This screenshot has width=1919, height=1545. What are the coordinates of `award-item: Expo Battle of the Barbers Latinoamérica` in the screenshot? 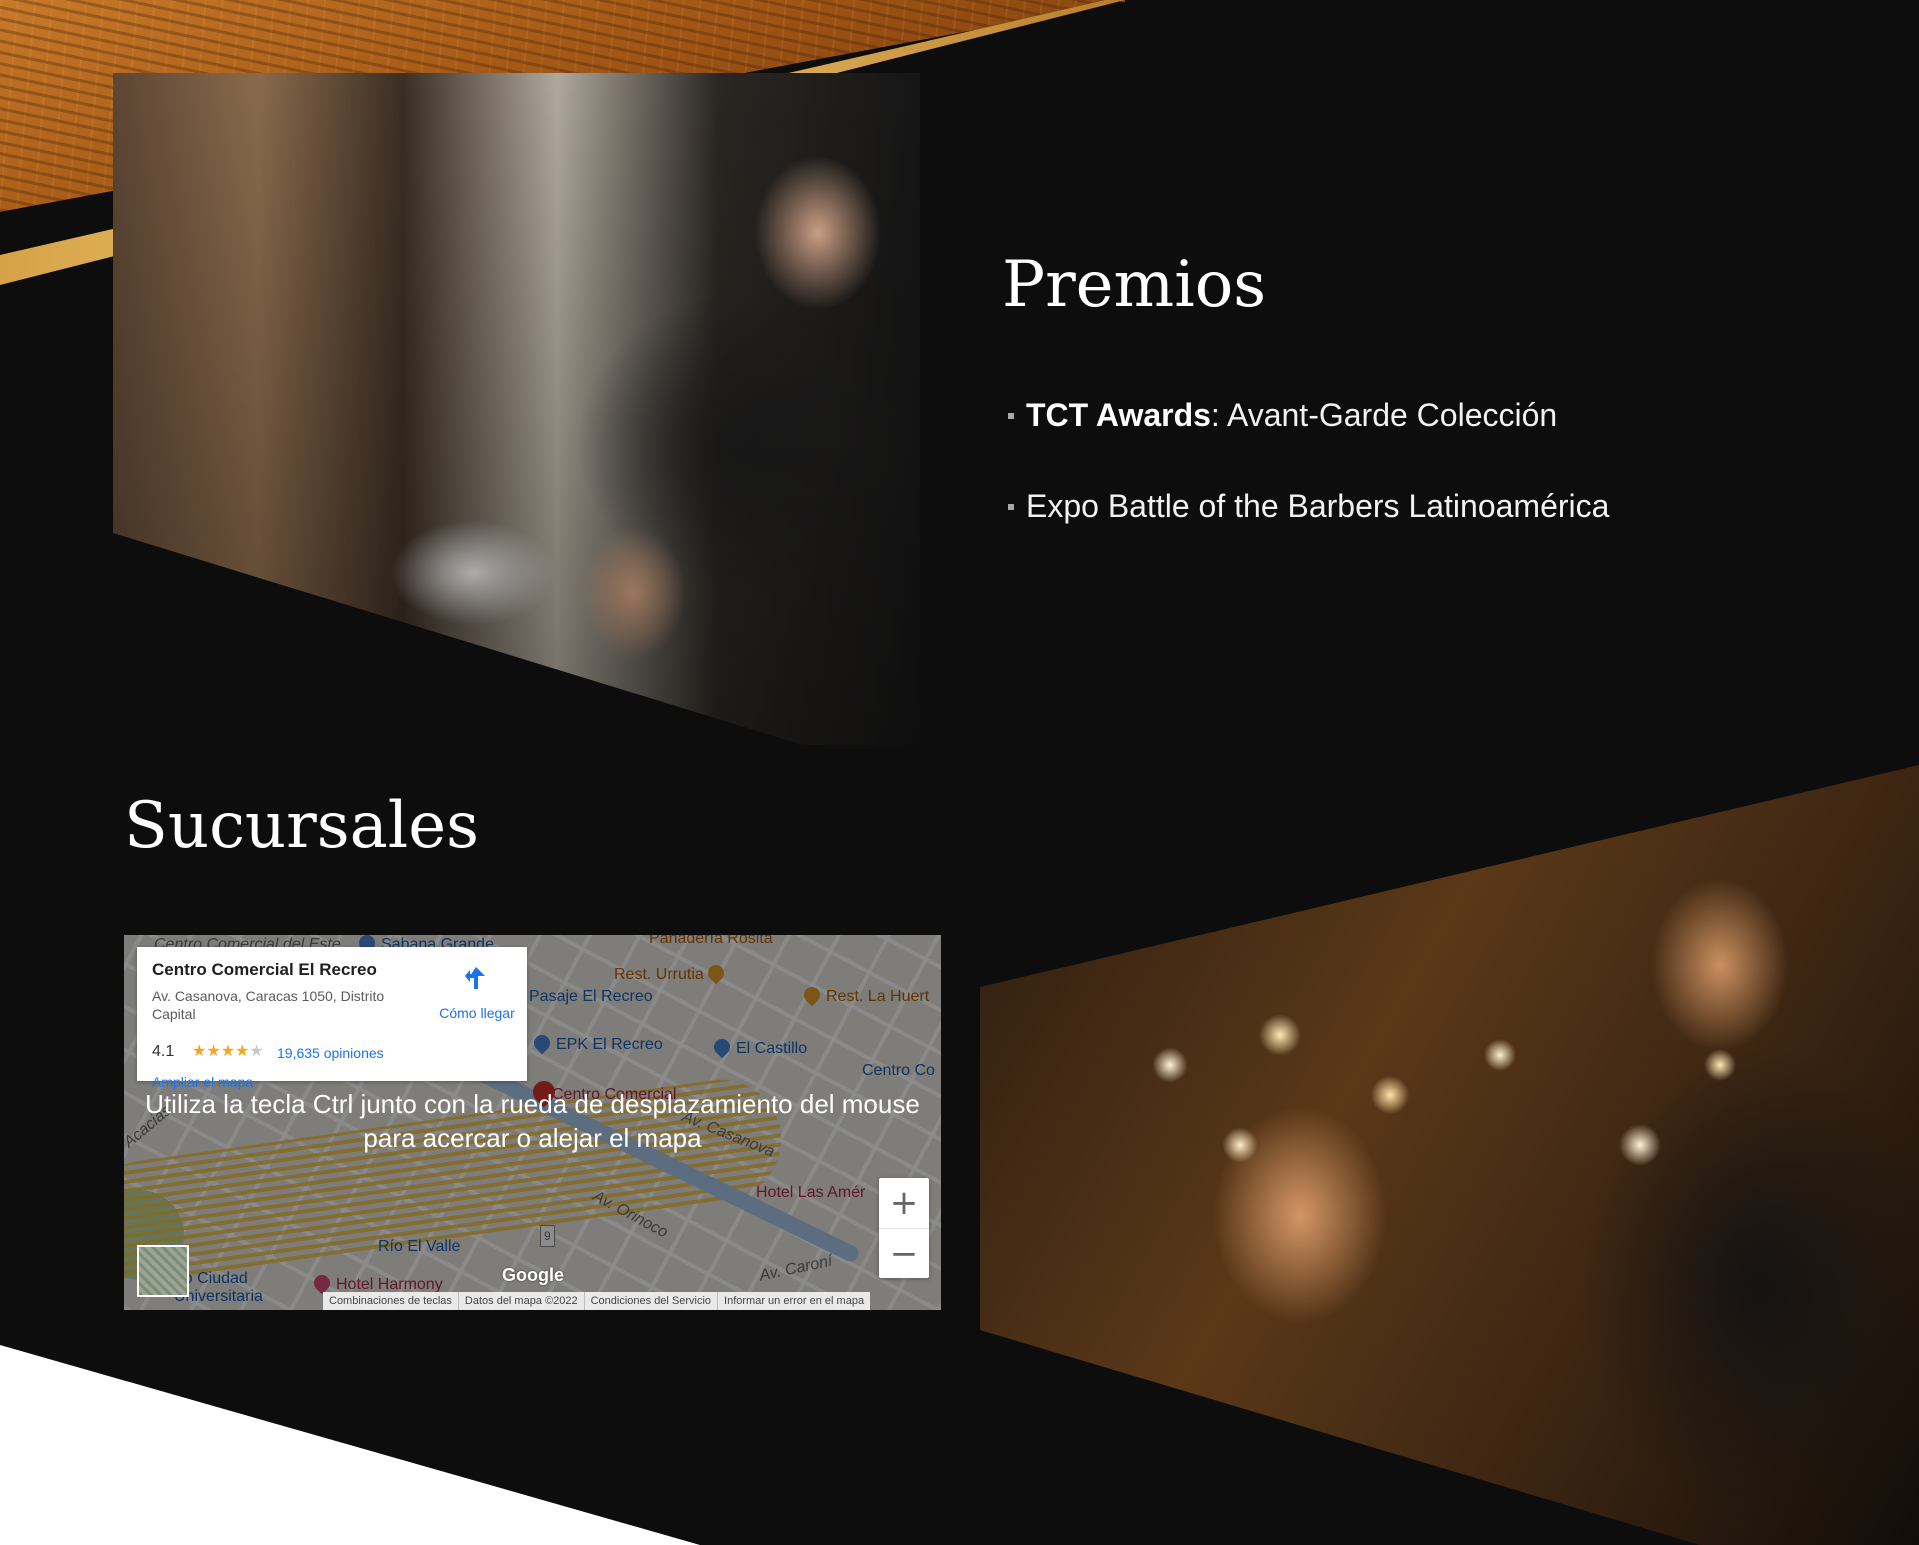 It's located at (1308, 506).